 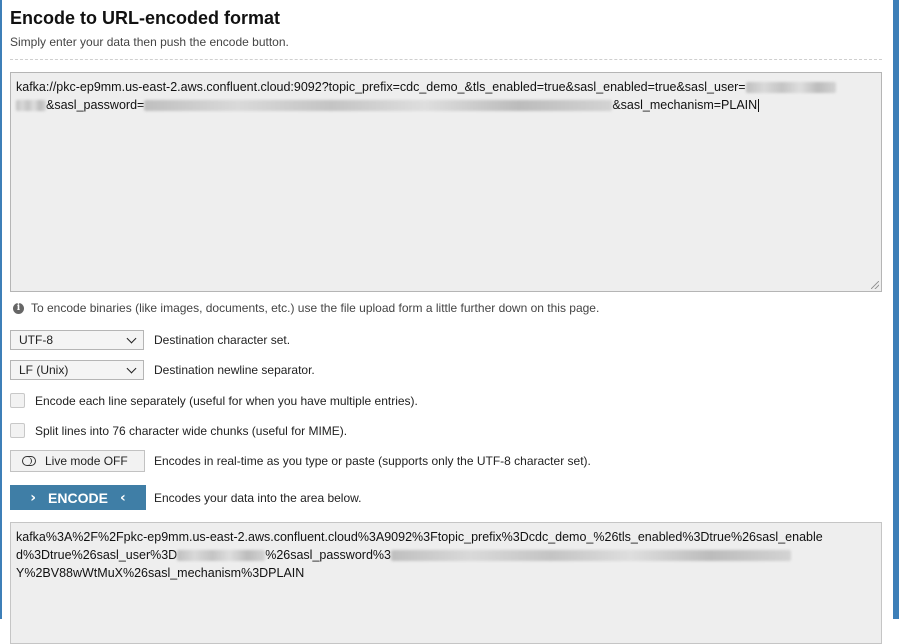 What do you see at coordinates (17, 400) in the screenshot?
I see `each-line-checkbox` at bounding box center [17, 400].